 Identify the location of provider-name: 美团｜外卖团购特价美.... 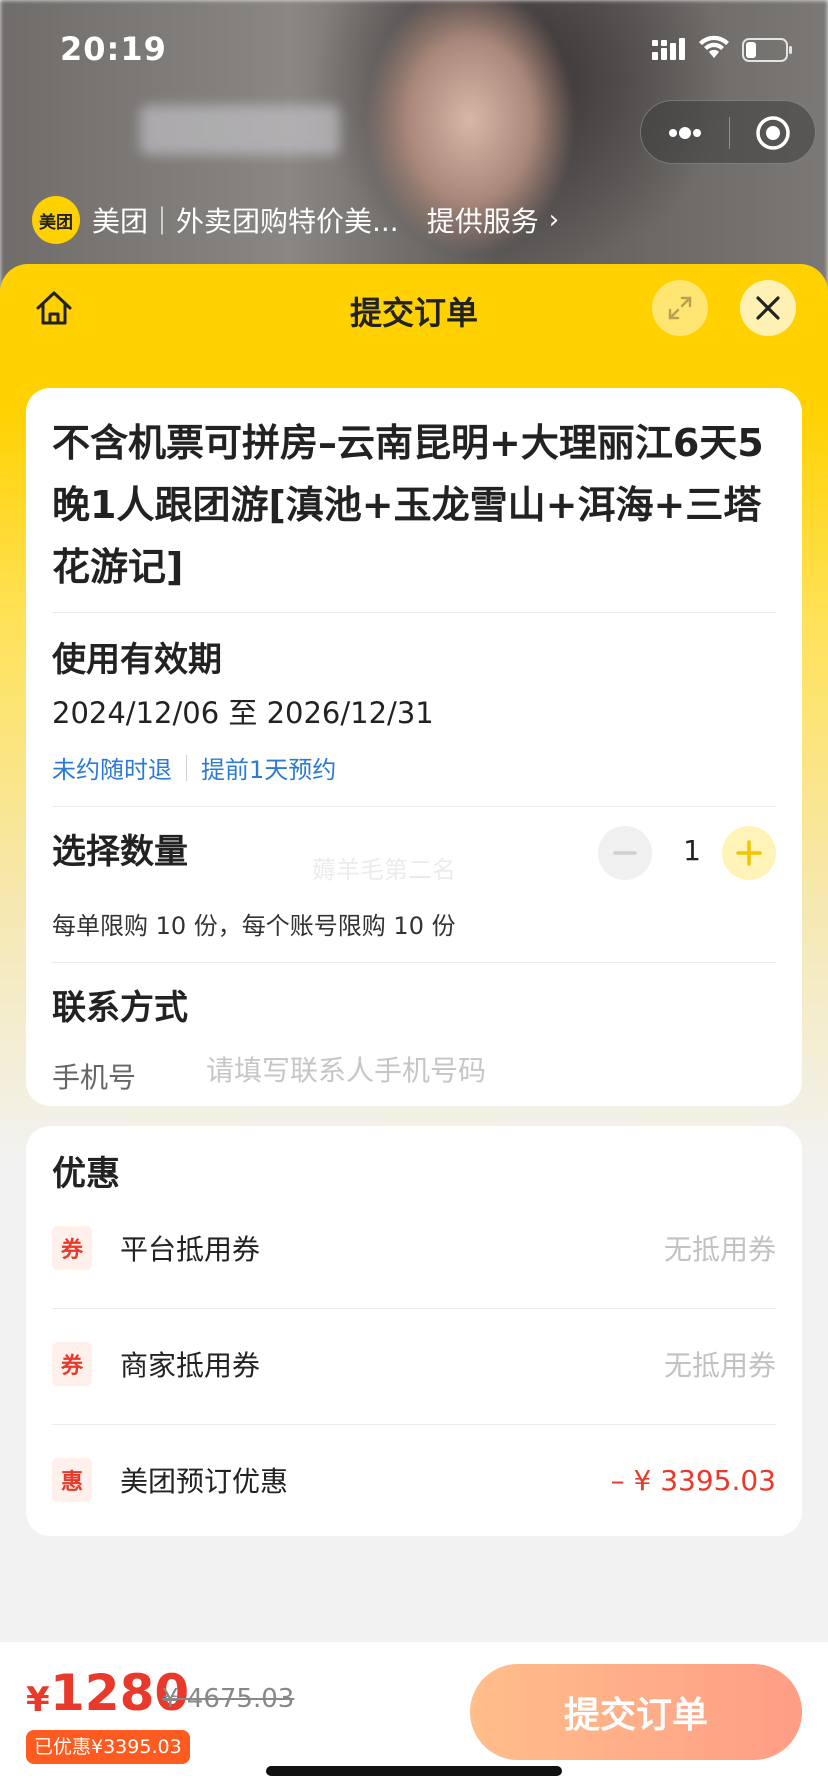
(245, 221).